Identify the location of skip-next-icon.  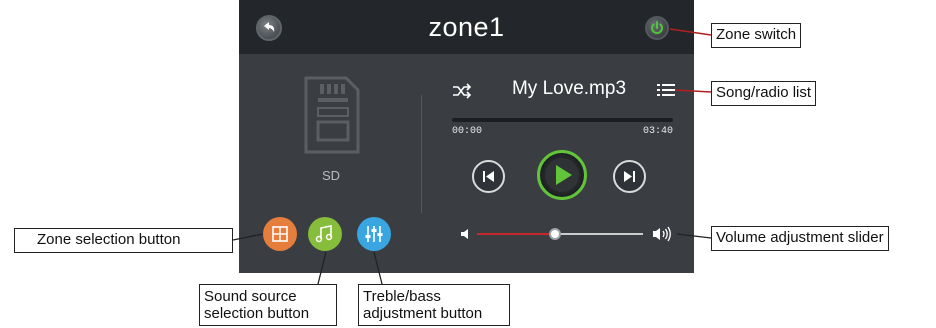
(629, 176).